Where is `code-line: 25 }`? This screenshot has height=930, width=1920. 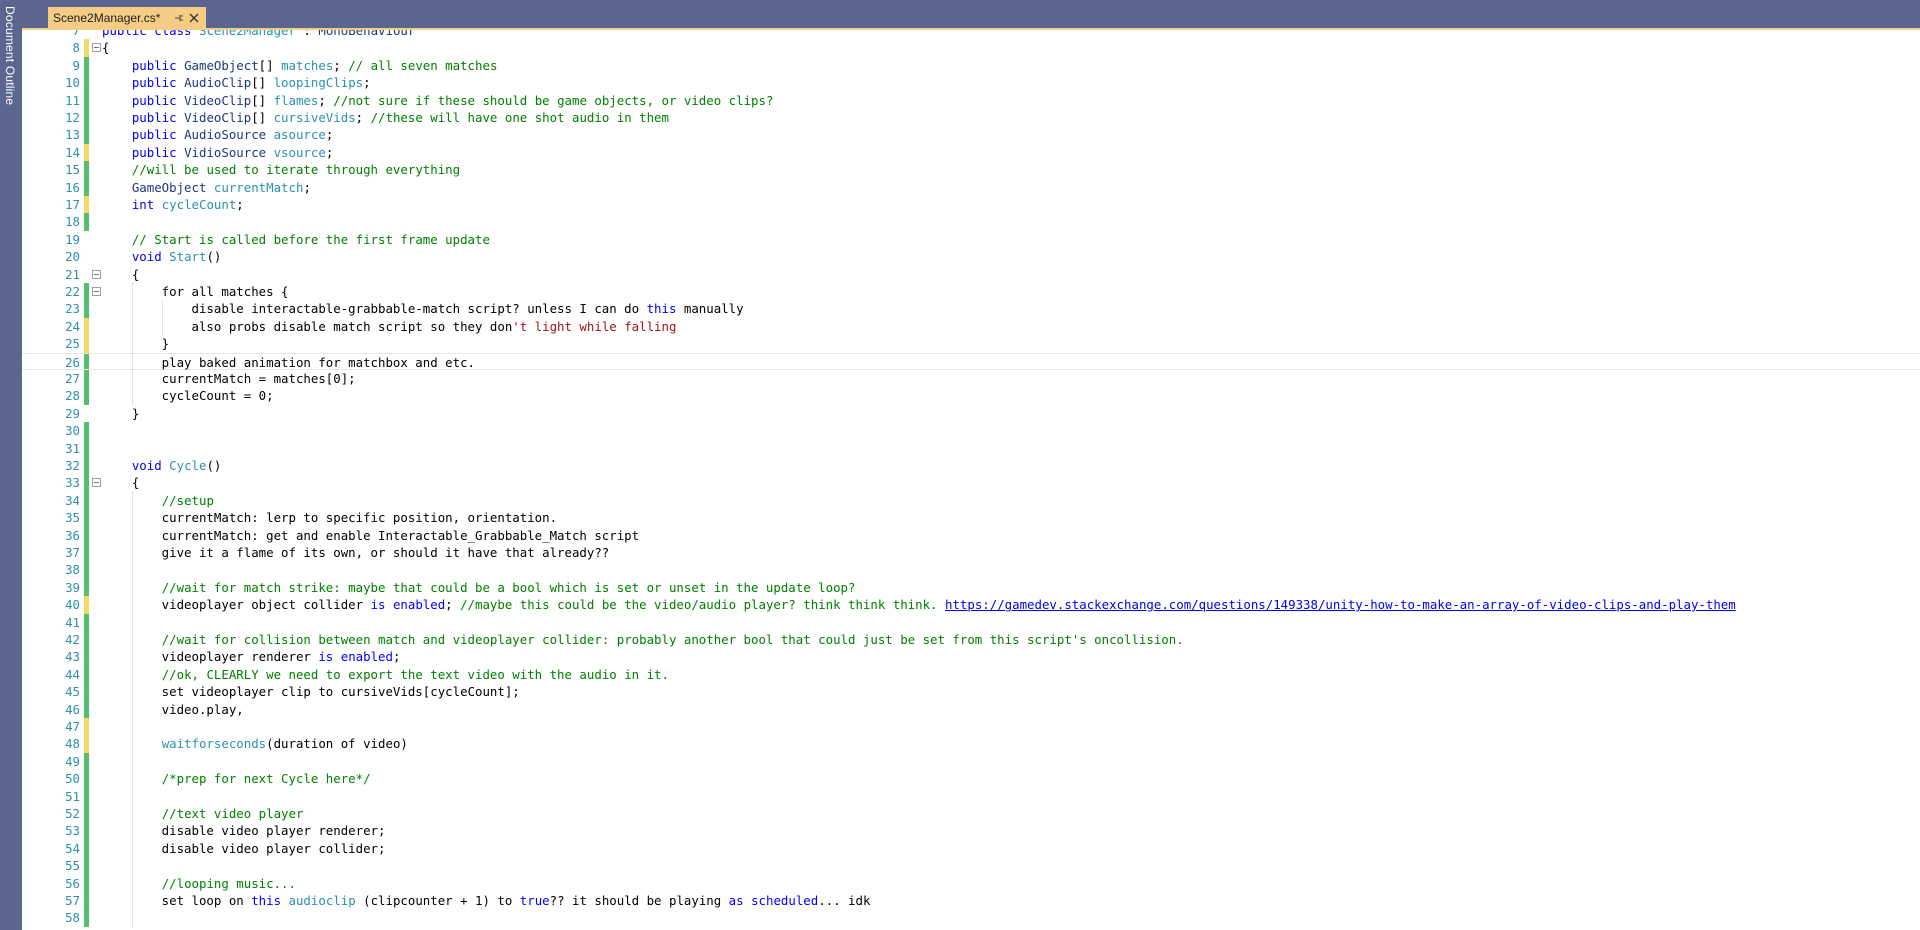
code-line: 25 } is located at coordinates (971, 344).